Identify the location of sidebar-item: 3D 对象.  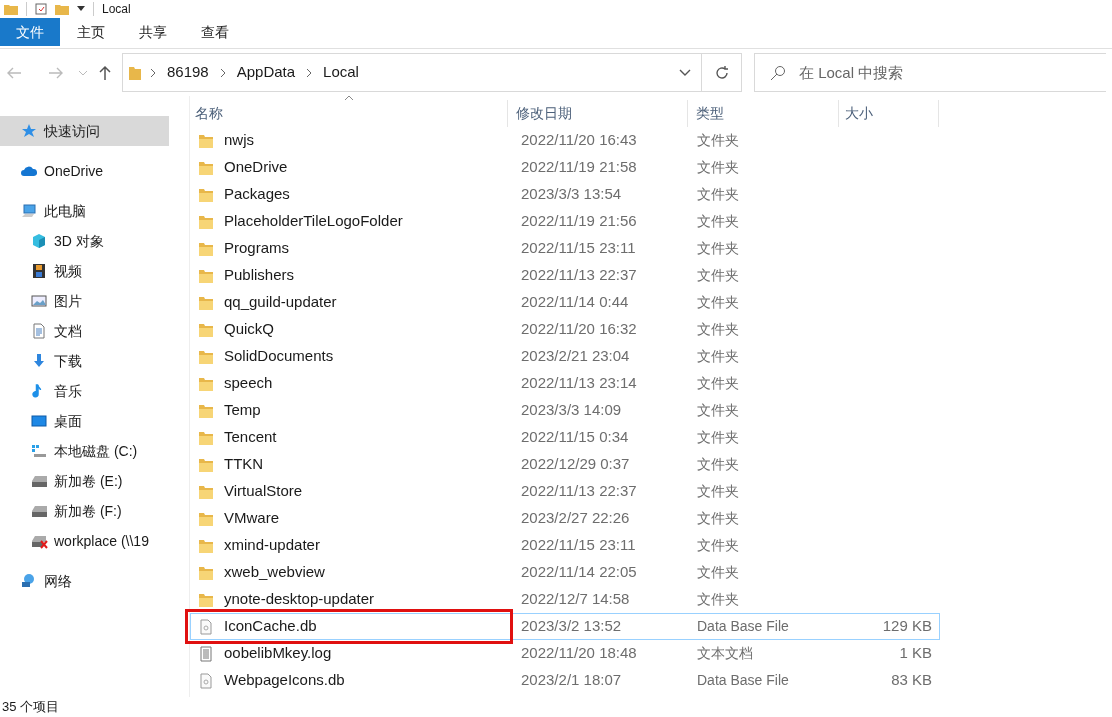
(94, 241).